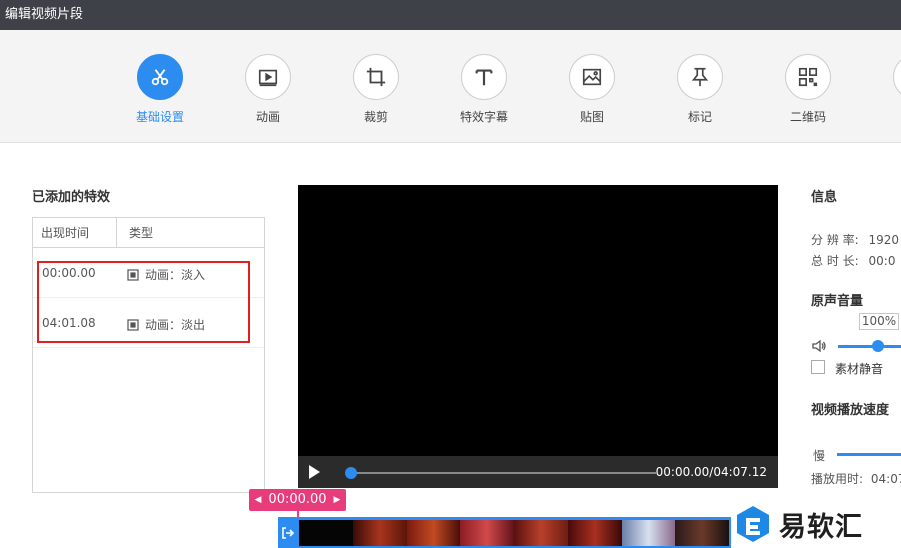 The image size is (901, 548). Describe the element at coordinates (837, 301) in the screenshot. I see `volume-title: 原声音量` at that location.